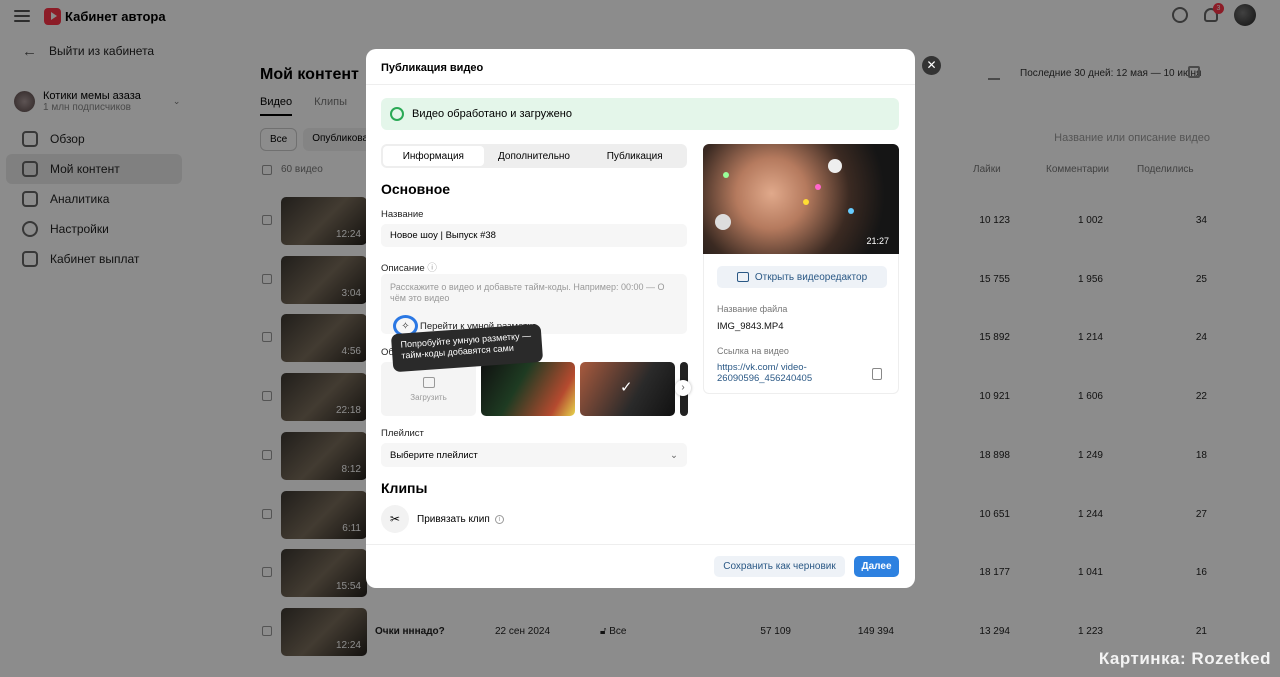  What do you see at coordinates (877, 374) in the screenshot?
I see `copy-icon` at bounding box center [877, 374].